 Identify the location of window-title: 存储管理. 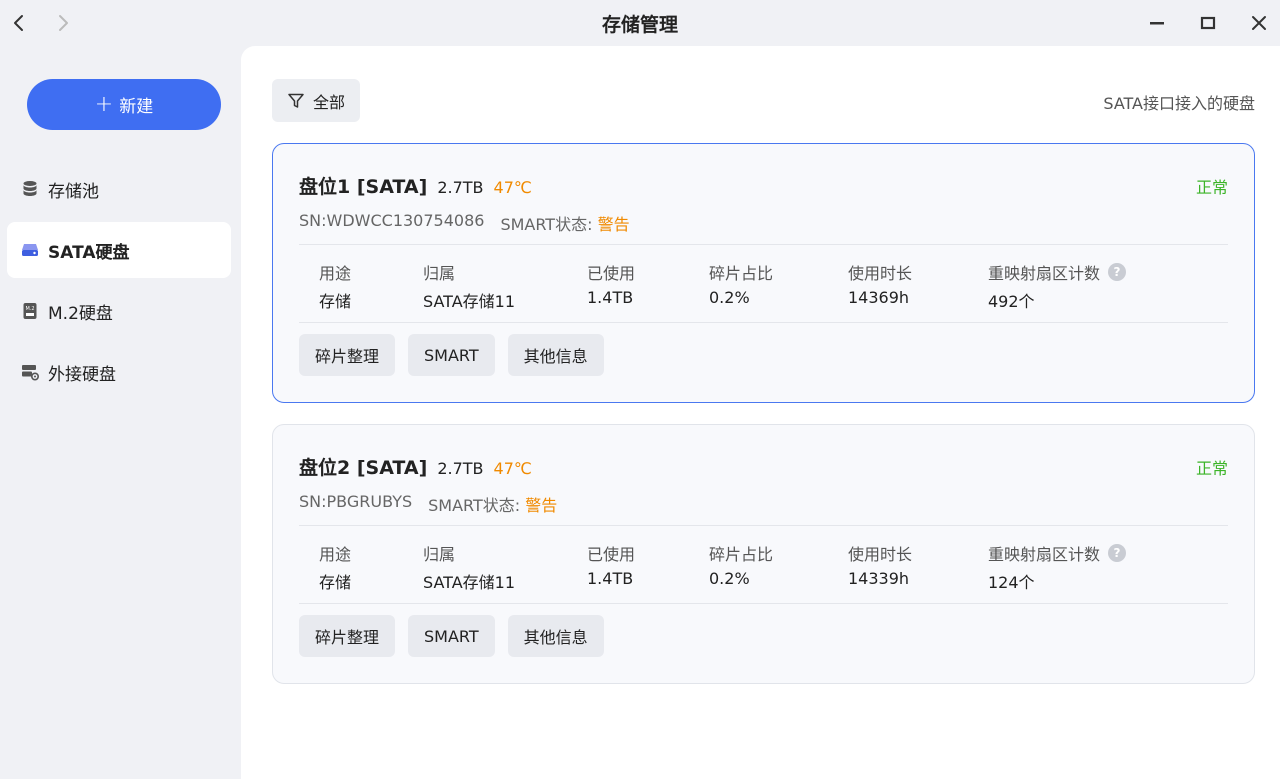
(639, 25).